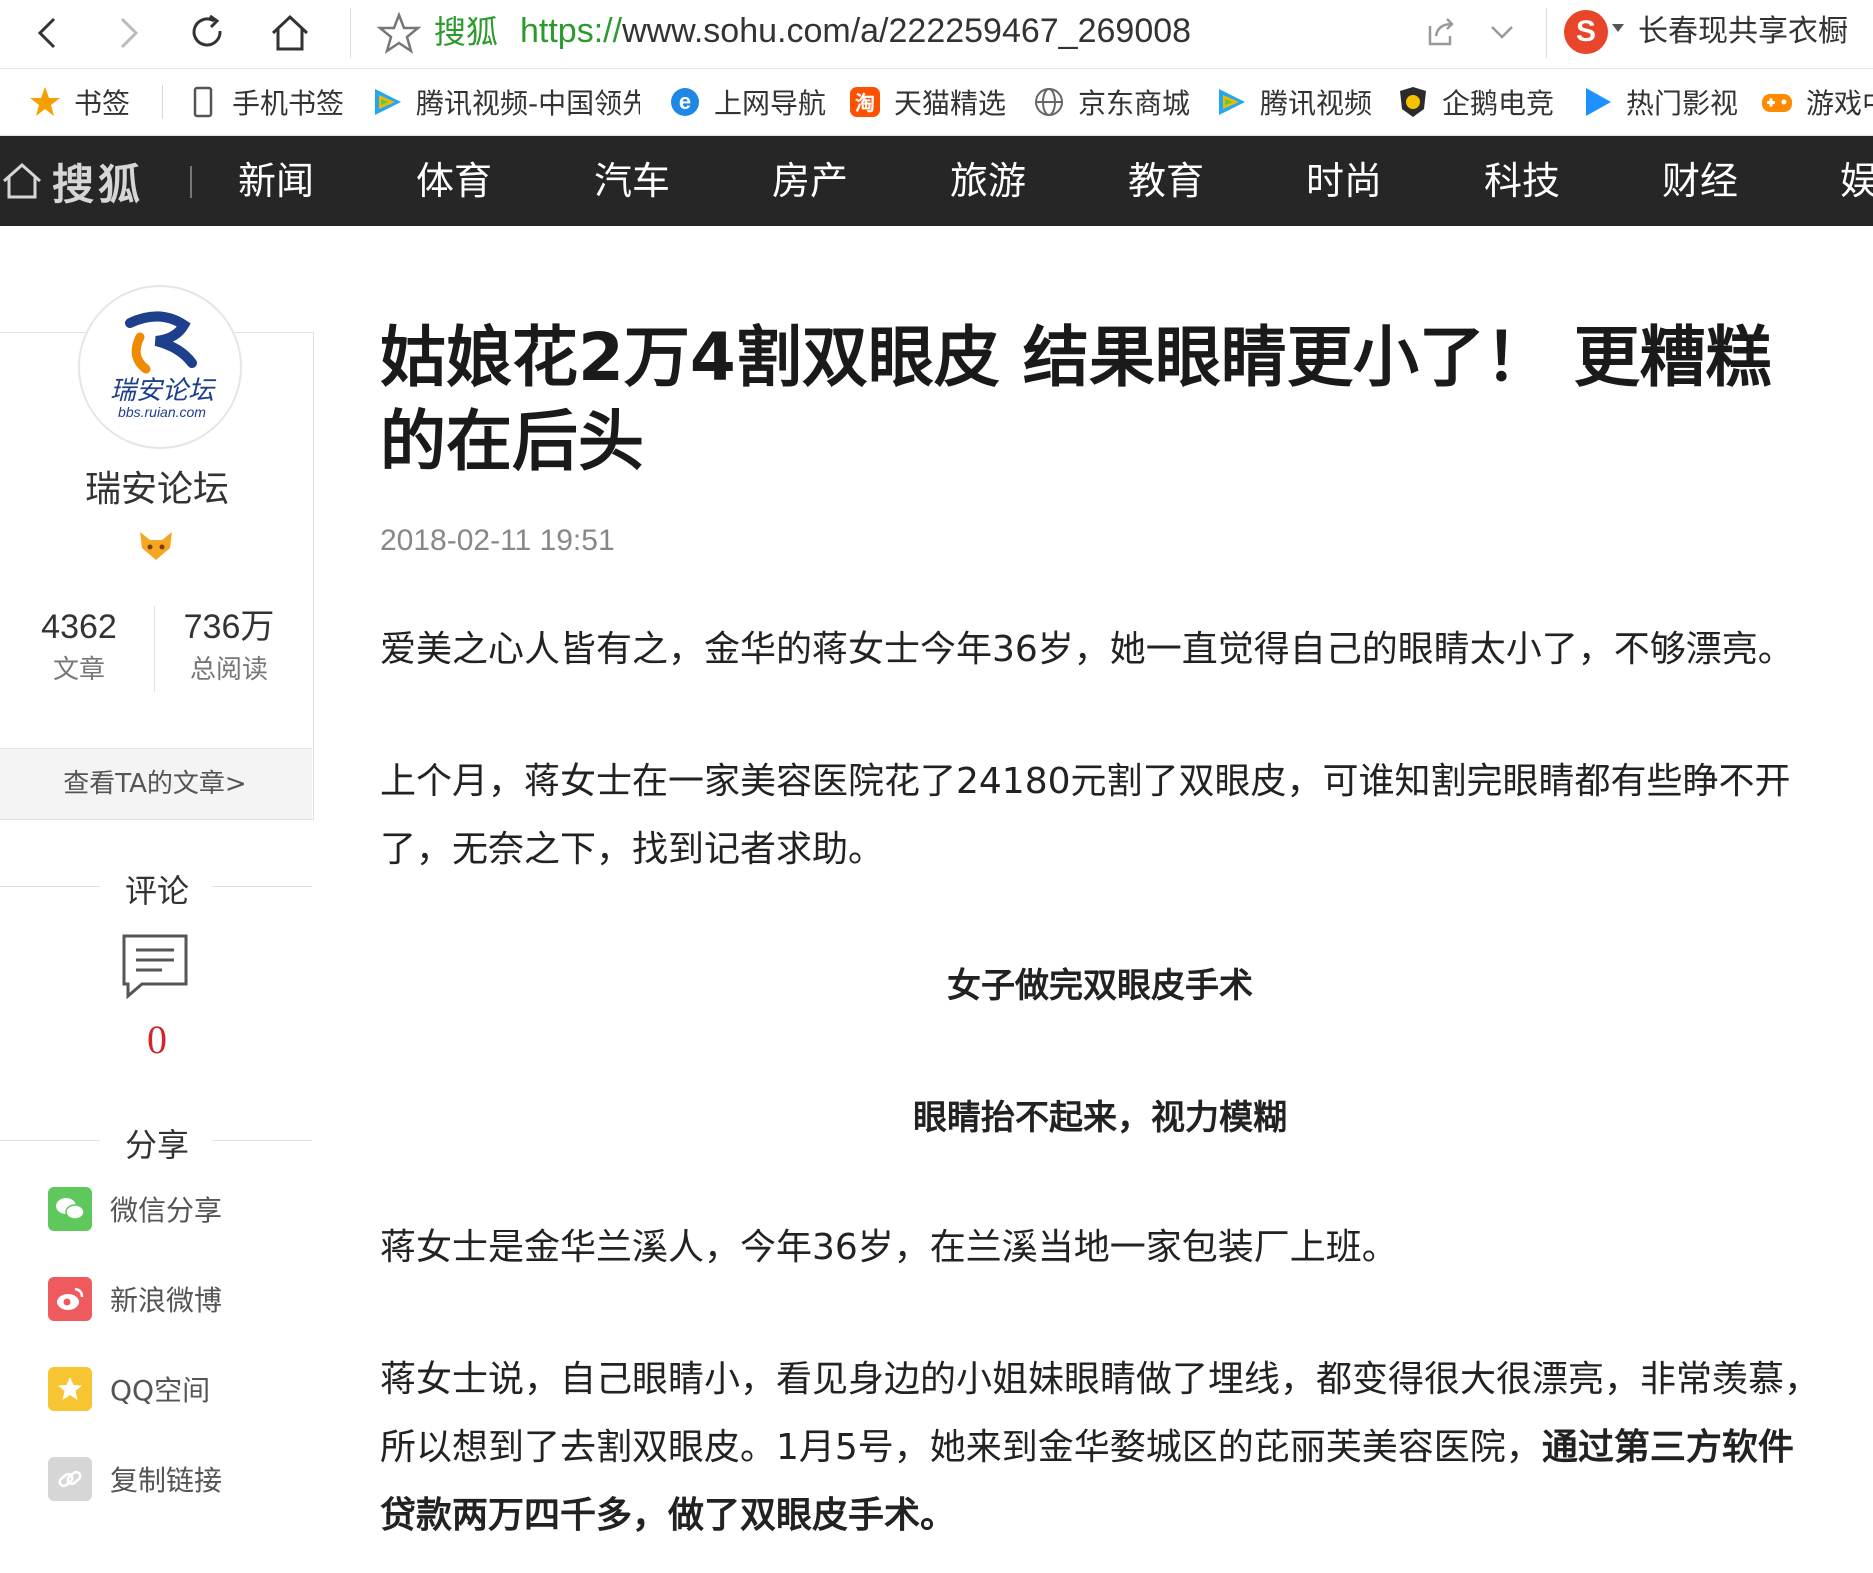 This screenshot has height=1573, width=1873. Describe the element at coordinates (70, 1209) in the screenshot. I see `wechat-icon` at that location.